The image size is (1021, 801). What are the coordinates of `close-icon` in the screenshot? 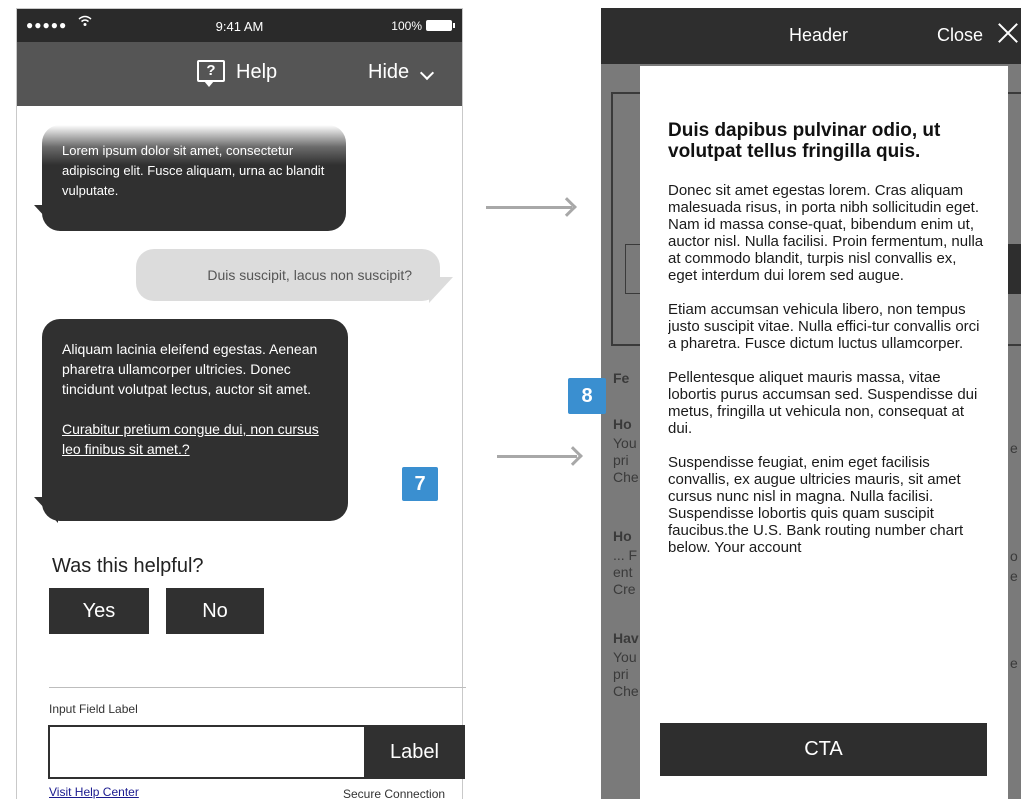 It's located at (1008, 33).